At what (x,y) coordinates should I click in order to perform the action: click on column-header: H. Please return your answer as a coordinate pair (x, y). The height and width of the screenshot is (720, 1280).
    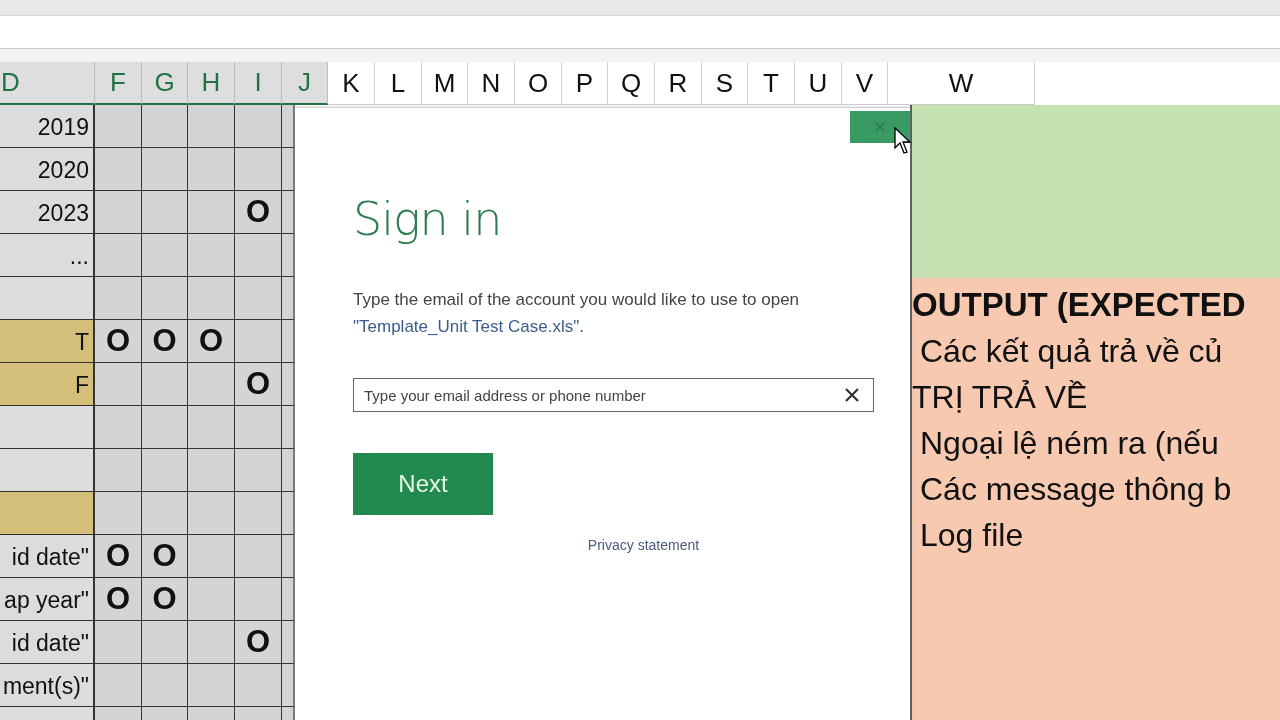
    Looking at the image, I should click on (211, 83).